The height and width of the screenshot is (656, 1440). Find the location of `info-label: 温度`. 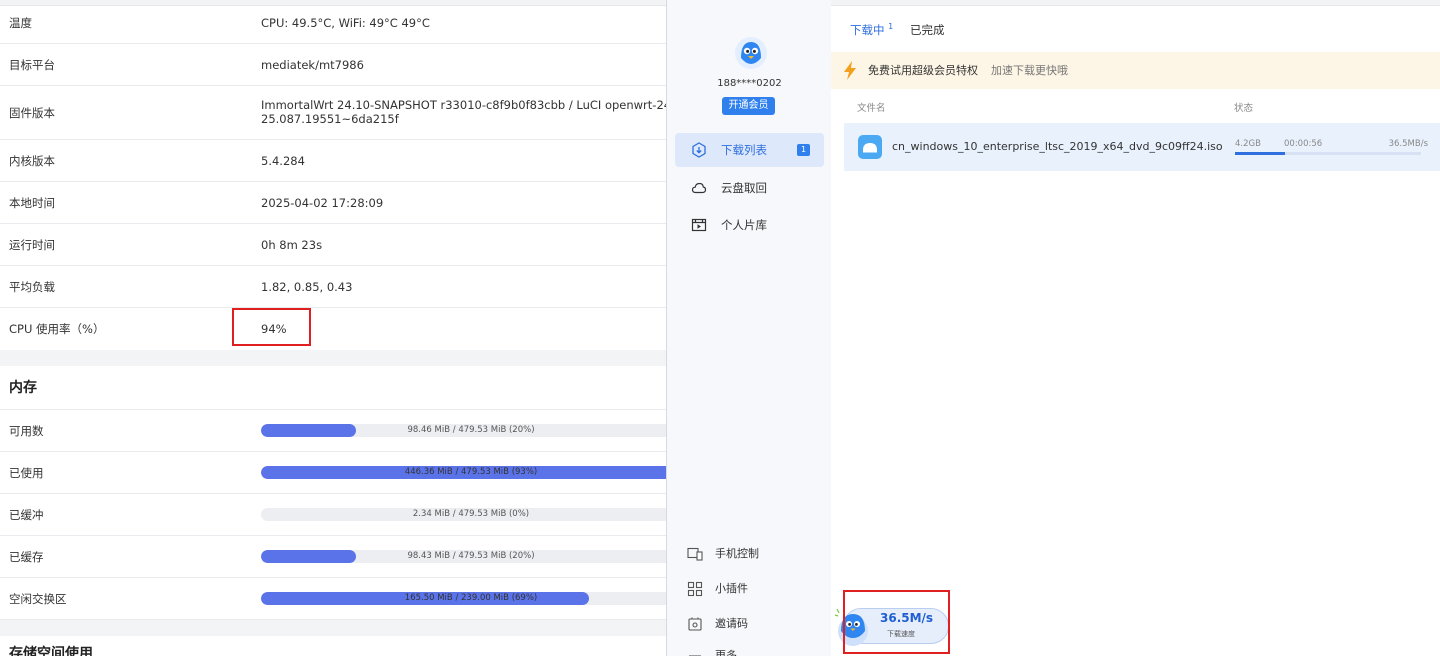

info-label: 温度 is located at coordinates (20, 23).